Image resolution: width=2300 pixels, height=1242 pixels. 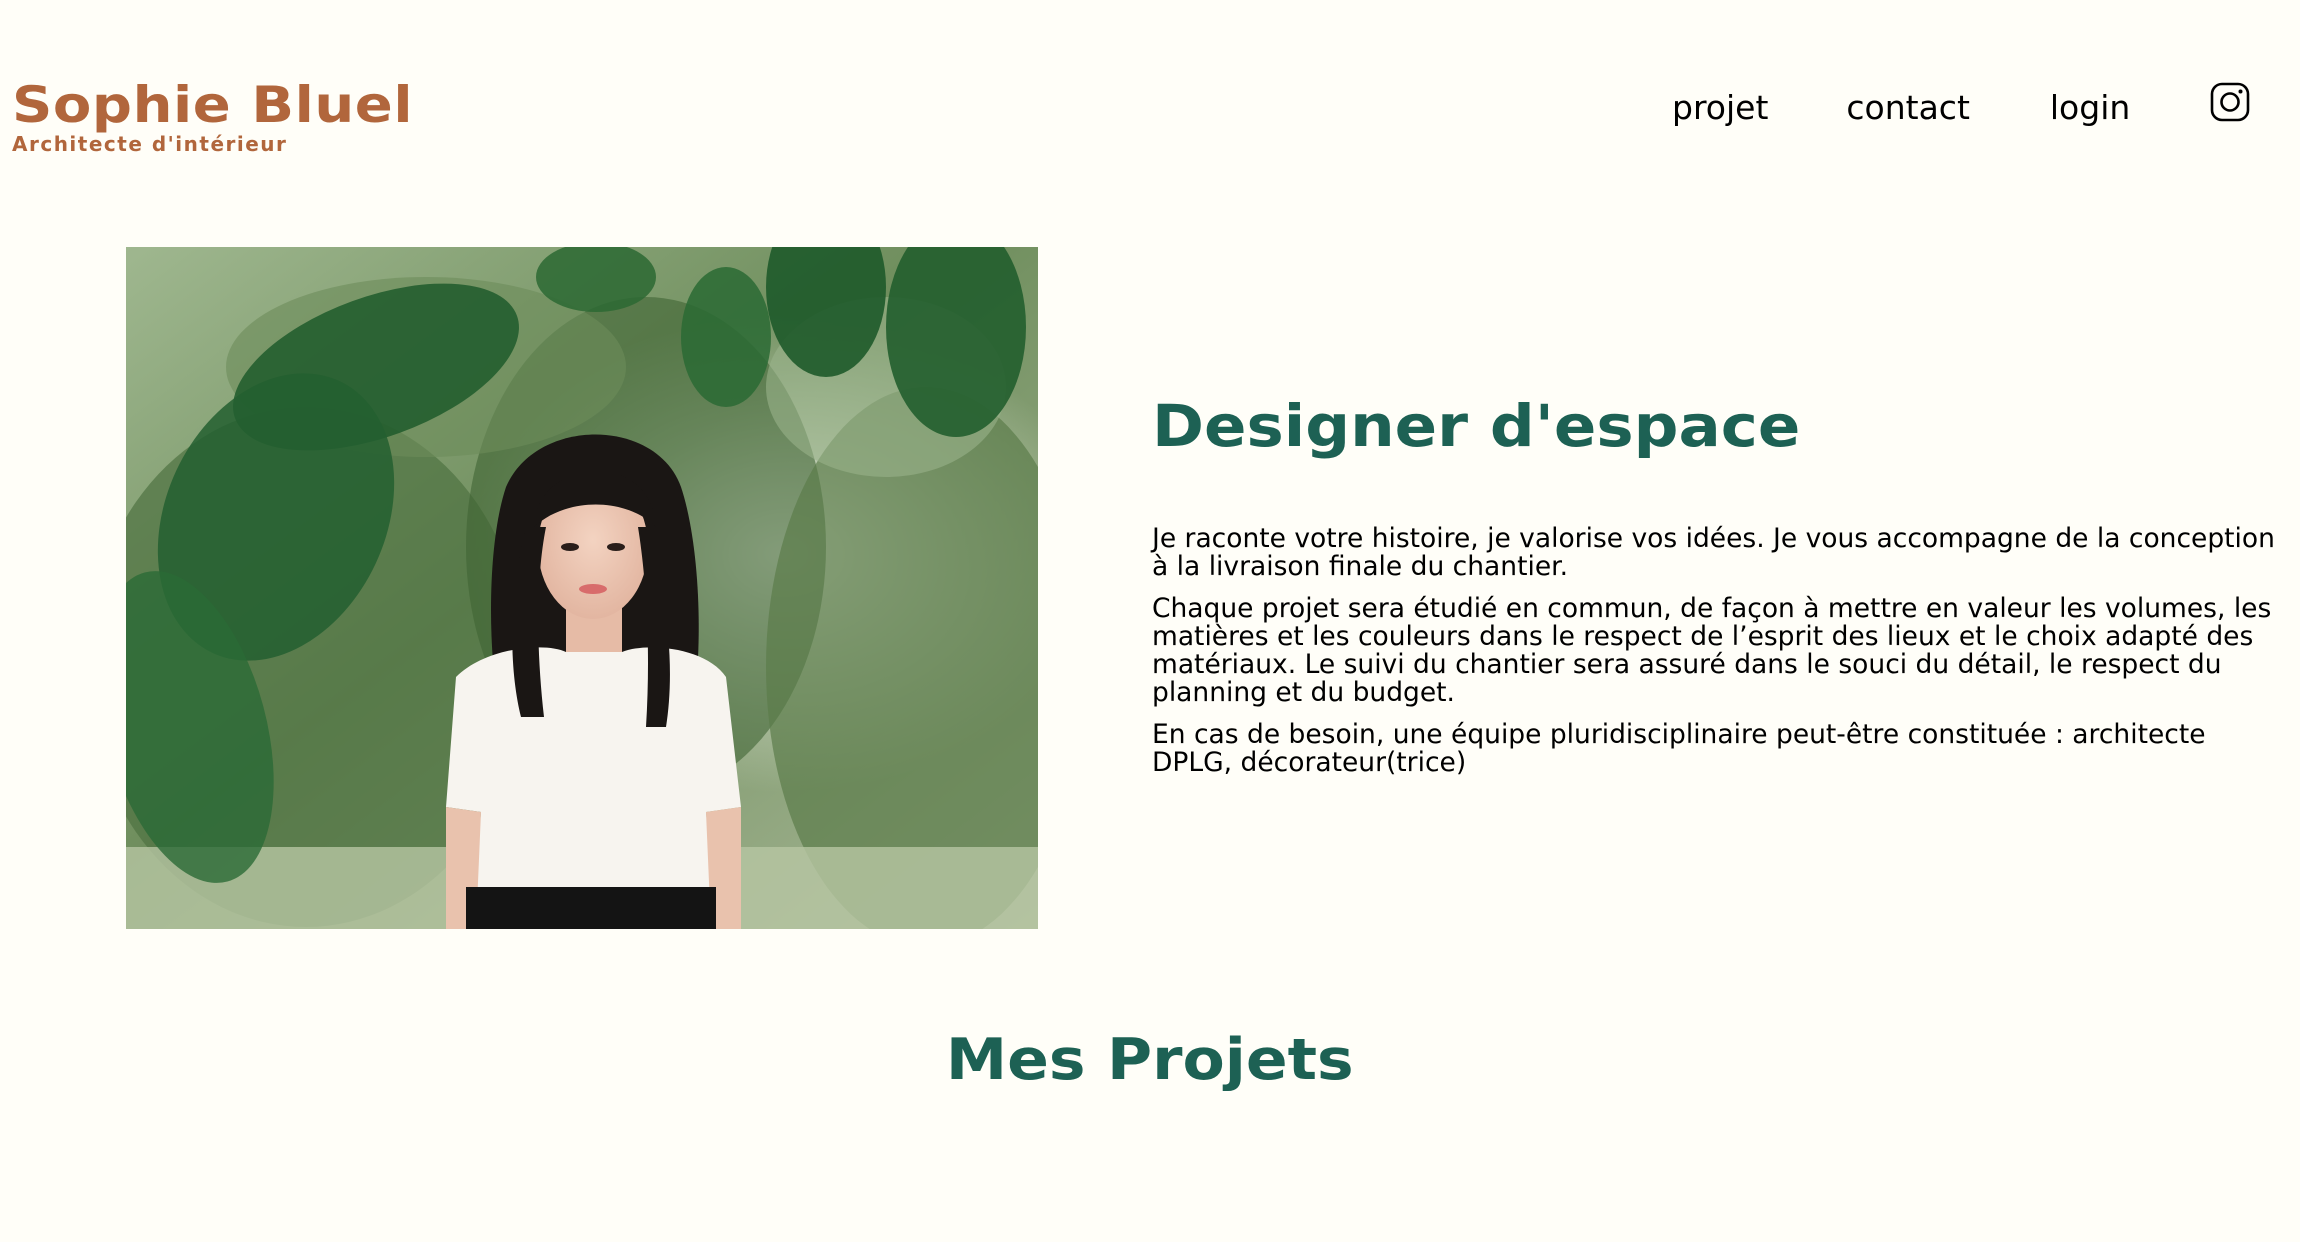 What do you see at coordinates (2230, 102) in the screenshot?
I see `instagram-icon` at bounding box center [2230, 102].